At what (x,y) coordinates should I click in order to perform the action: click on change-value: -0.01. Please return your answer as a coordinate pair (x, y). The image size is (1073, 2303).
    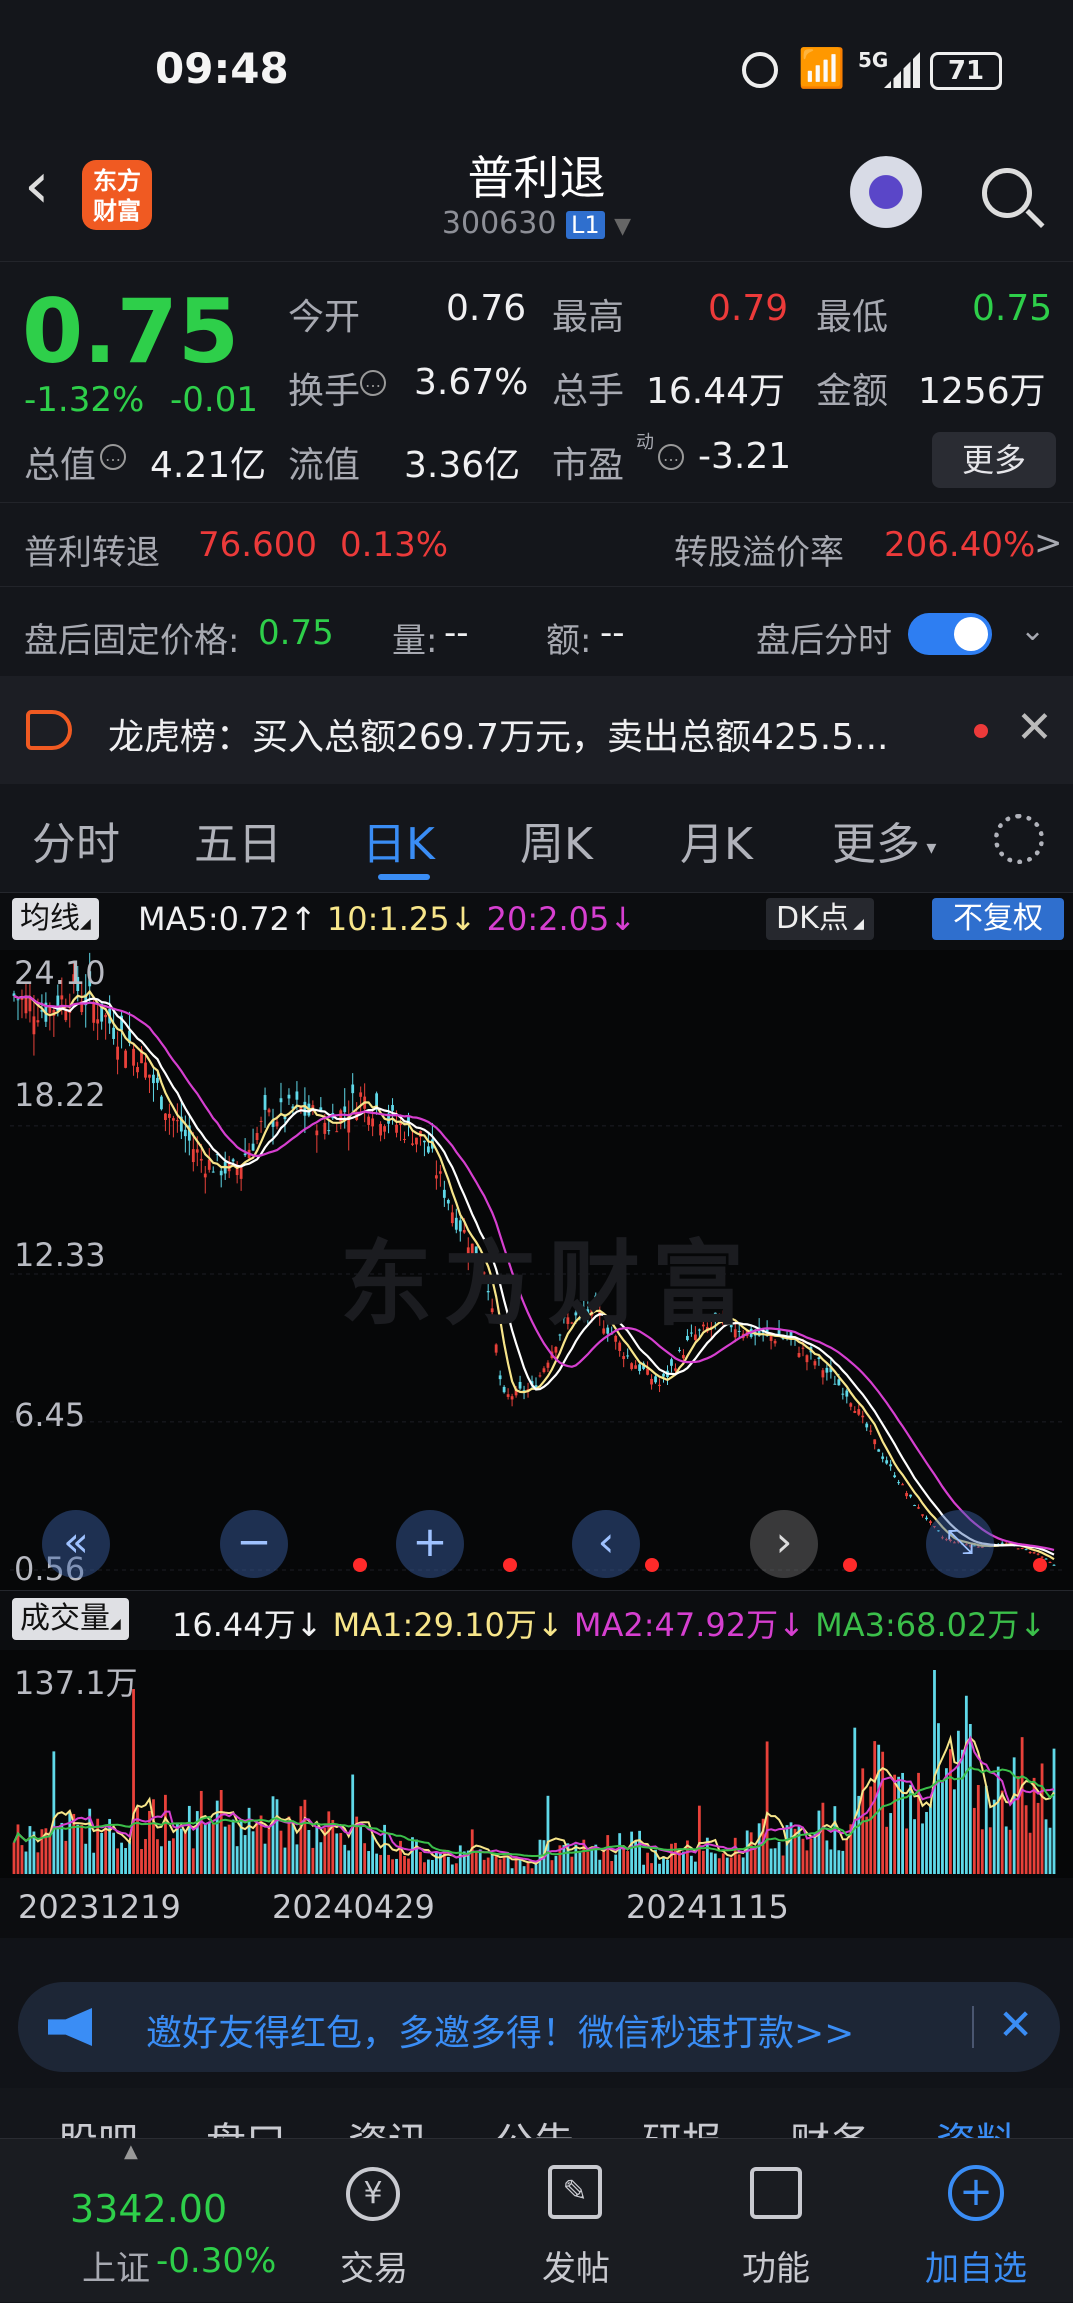
    Looking at the image, I should click on (214, 400).